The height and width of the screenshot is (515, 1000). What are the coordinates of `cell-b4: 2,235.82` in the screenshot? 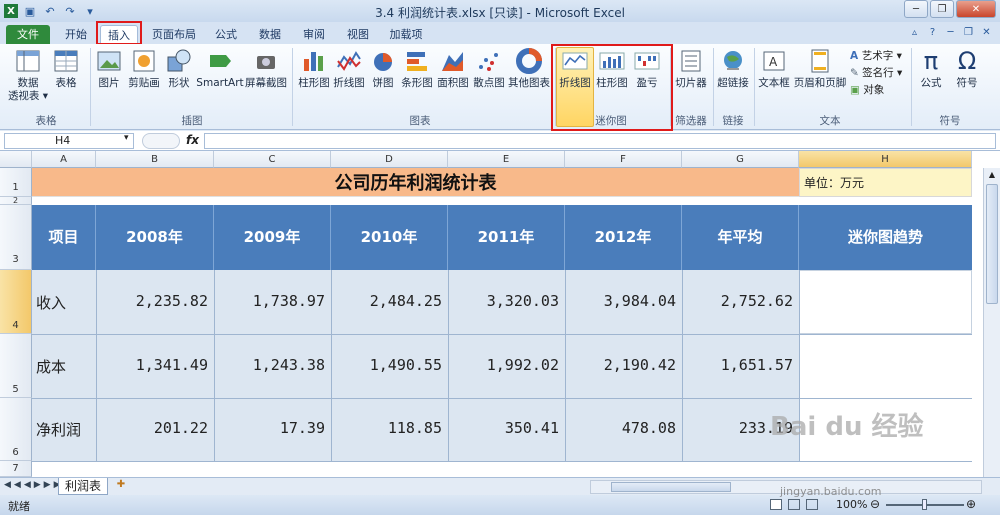 It's located at (152, 301).